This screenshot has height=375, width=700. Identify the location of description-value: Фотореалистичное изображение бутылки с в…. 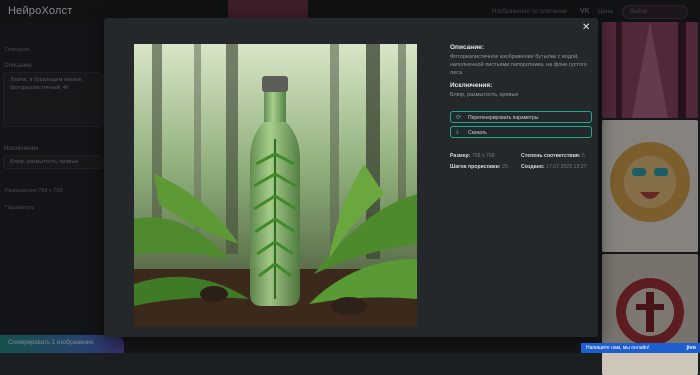
(518, 65).